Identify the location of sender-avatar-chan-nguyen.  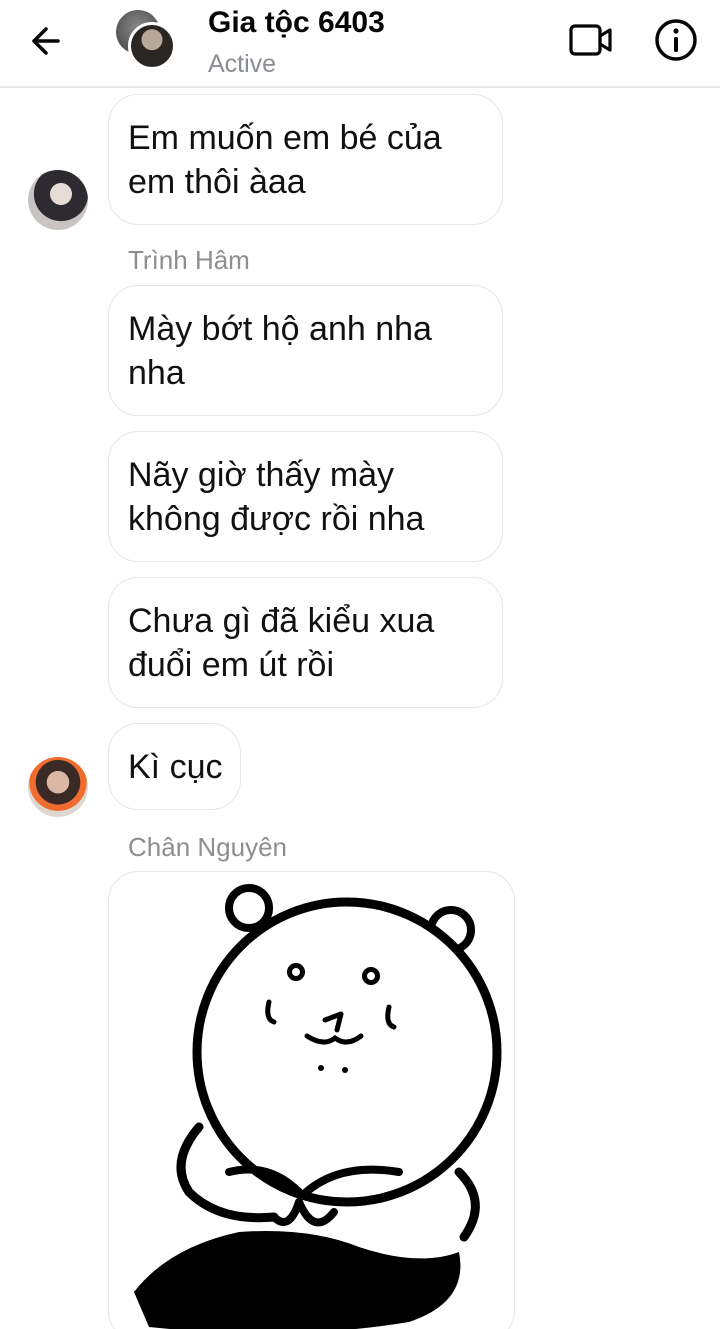
(58, 787).